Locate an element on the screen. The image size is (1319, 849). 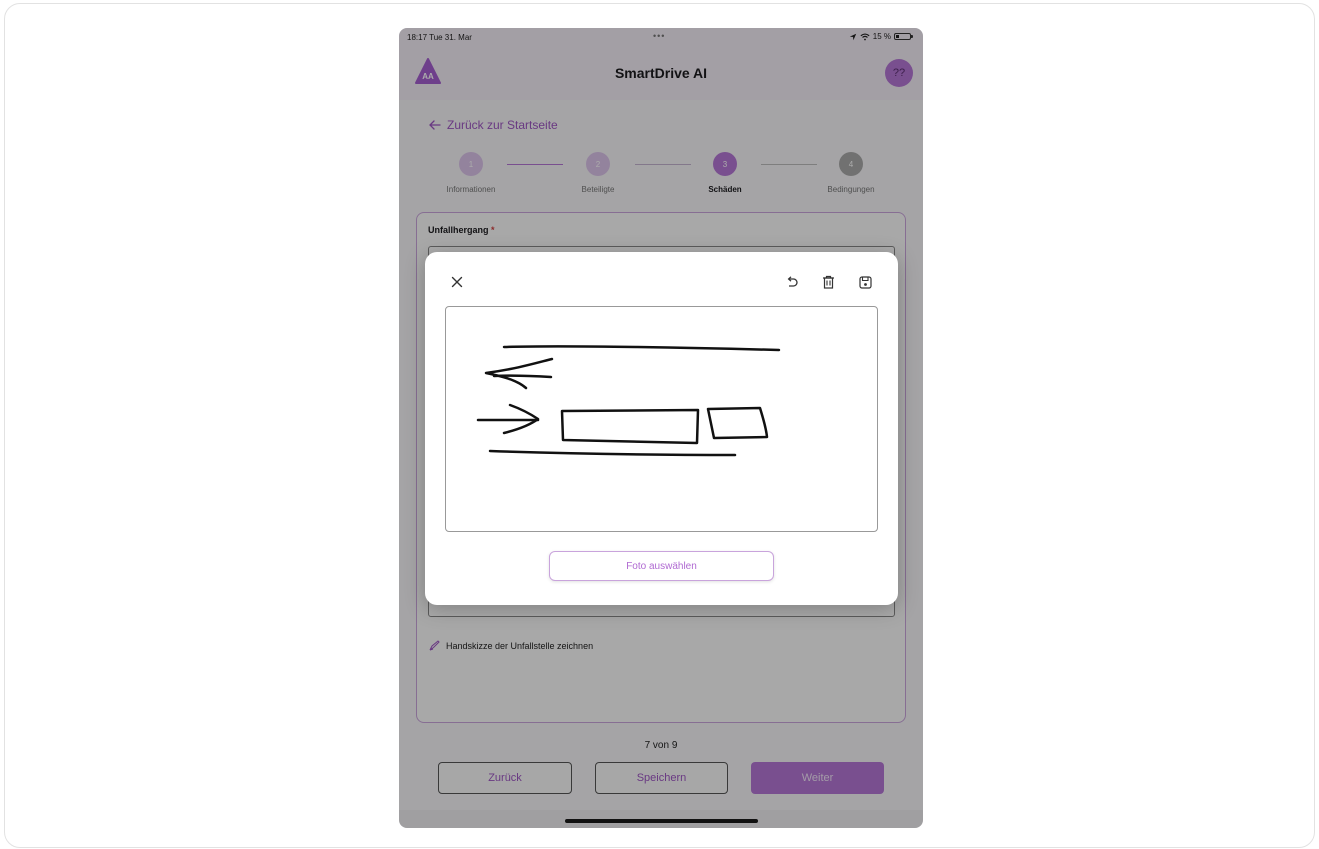
close-button is located at coordinates (457, 282).